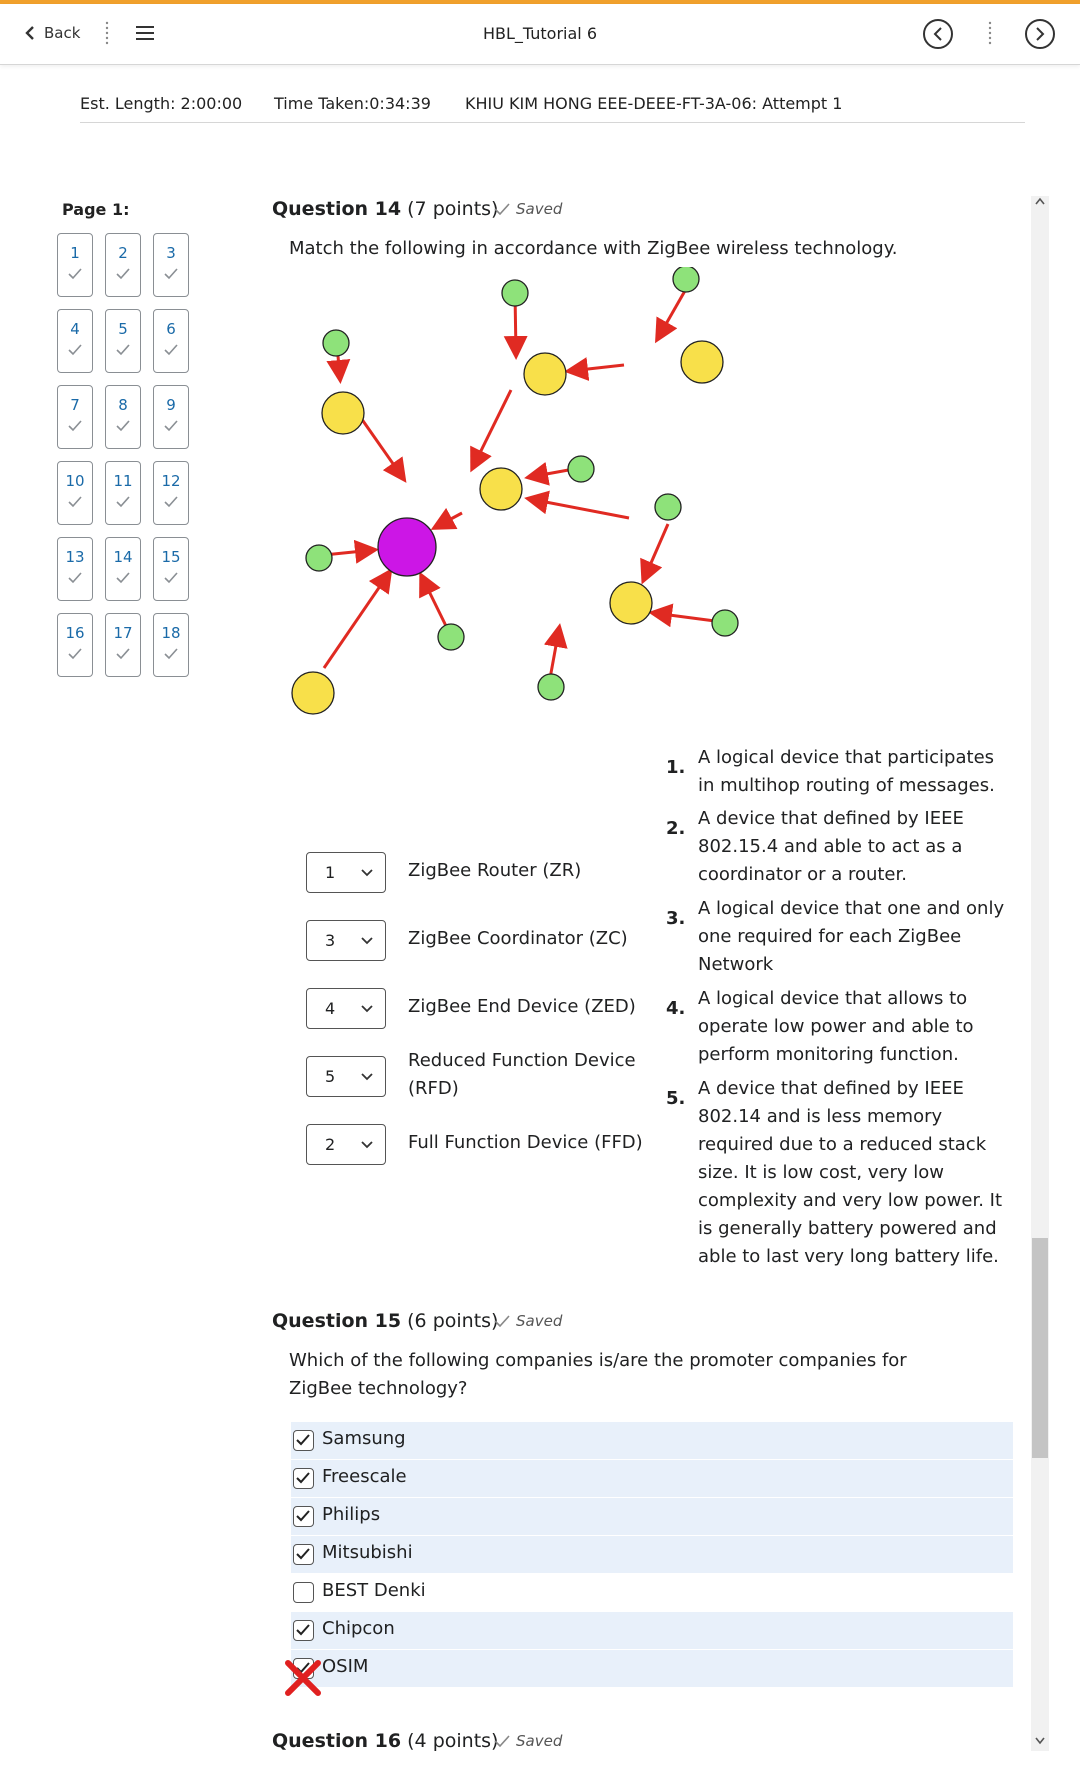  I want to click on question-nav-button: 4, so click(75, 341).